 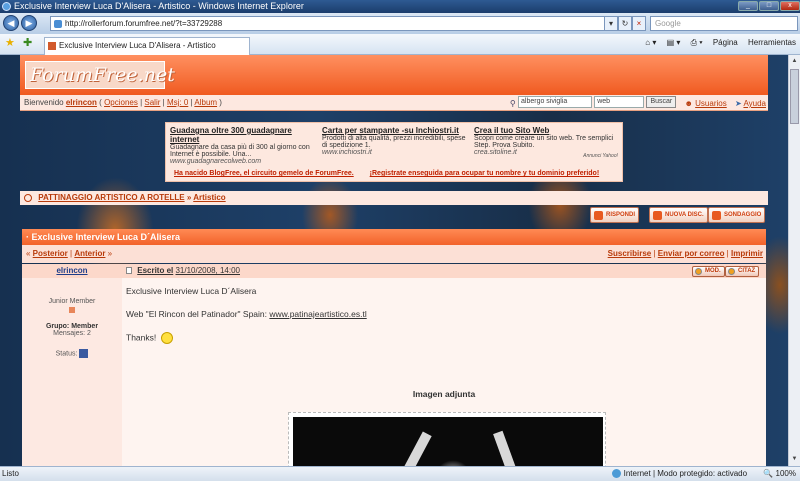 What do you see at coordinates (84, 353) in the screenshot?
I see `offline-status-icon` at bounding box center [84, 353].